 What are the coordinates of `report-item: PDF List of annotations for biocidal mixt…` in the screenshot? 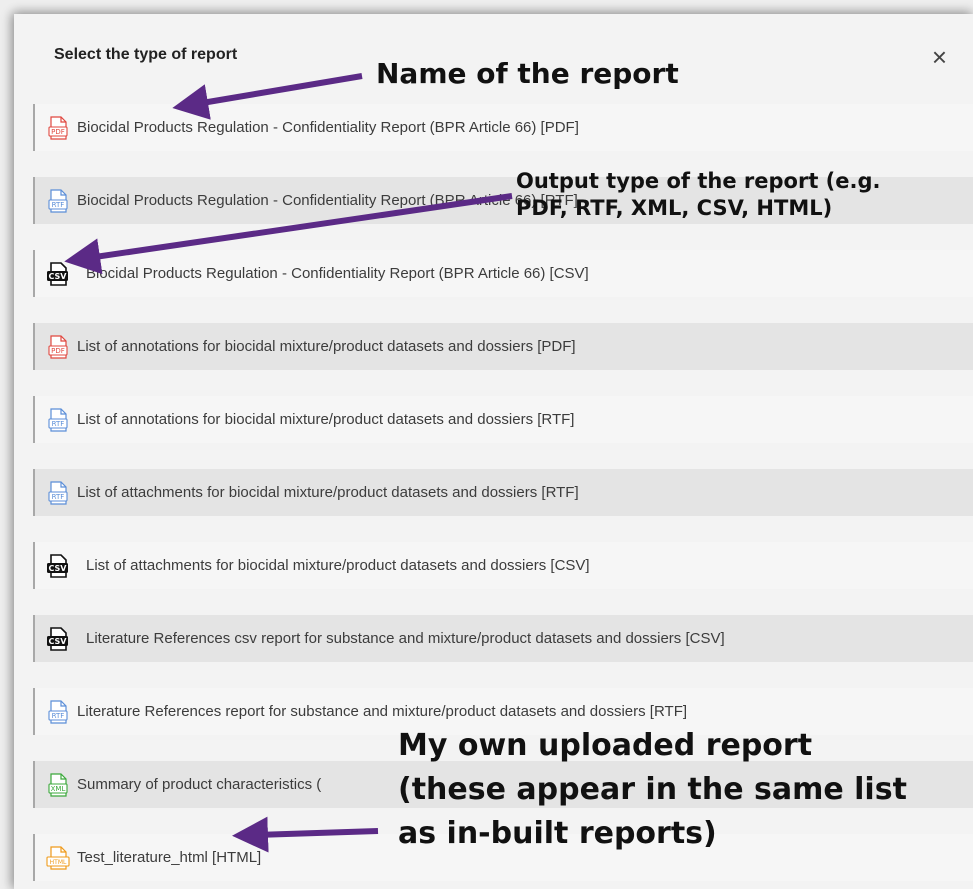 It's located at (503, 346).